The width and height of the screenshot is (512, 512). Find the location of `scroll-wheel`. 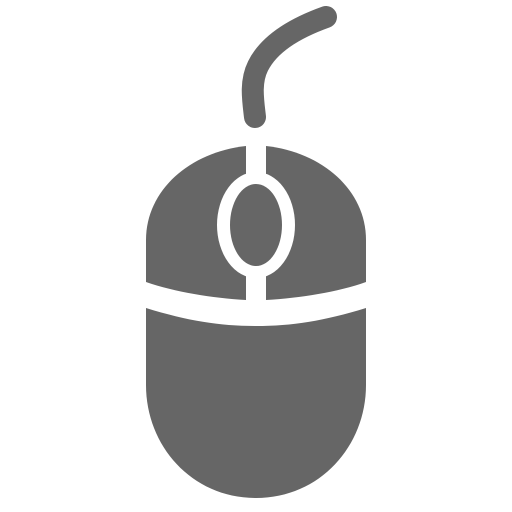

scroll-wheel is located at coordinates (256, 225).